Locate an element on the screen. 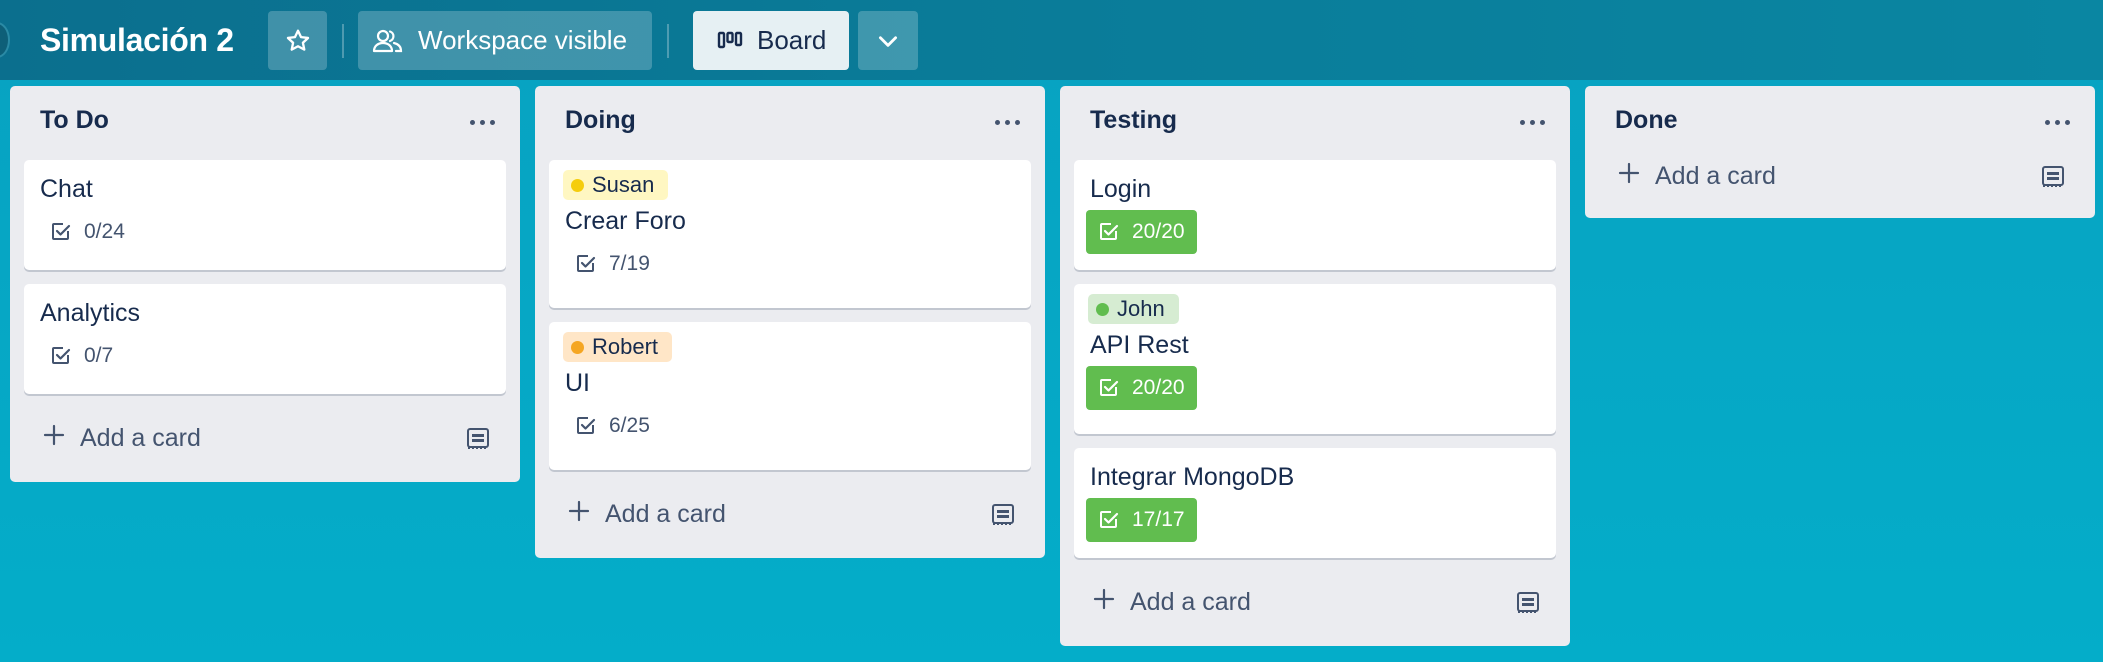 The image size is (2103, 662). label-text: Robert is located at coordinates (625, 346).